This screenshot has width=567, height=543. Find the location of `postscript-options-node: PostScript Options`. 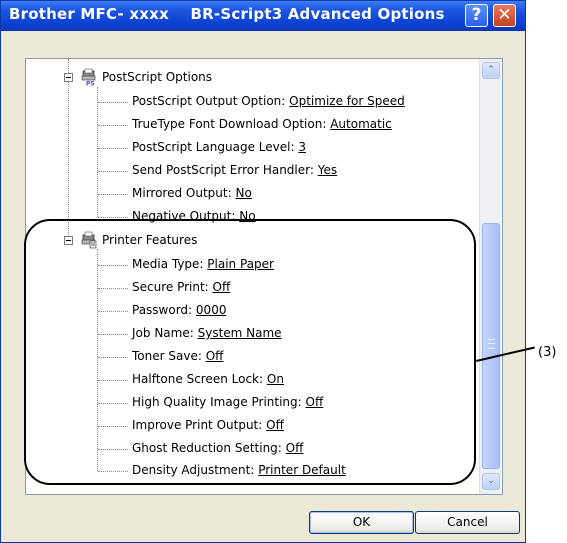

postscript-options-node: PostScript Options is located at coordinates (157, 77).